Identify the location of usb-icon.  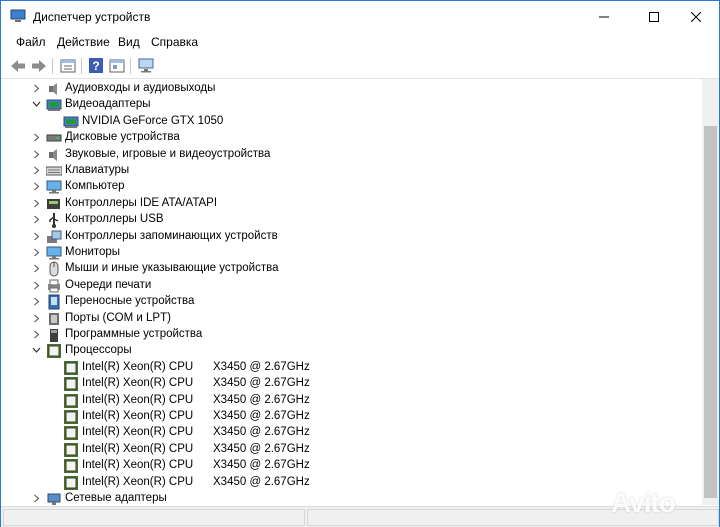
(54, 220).